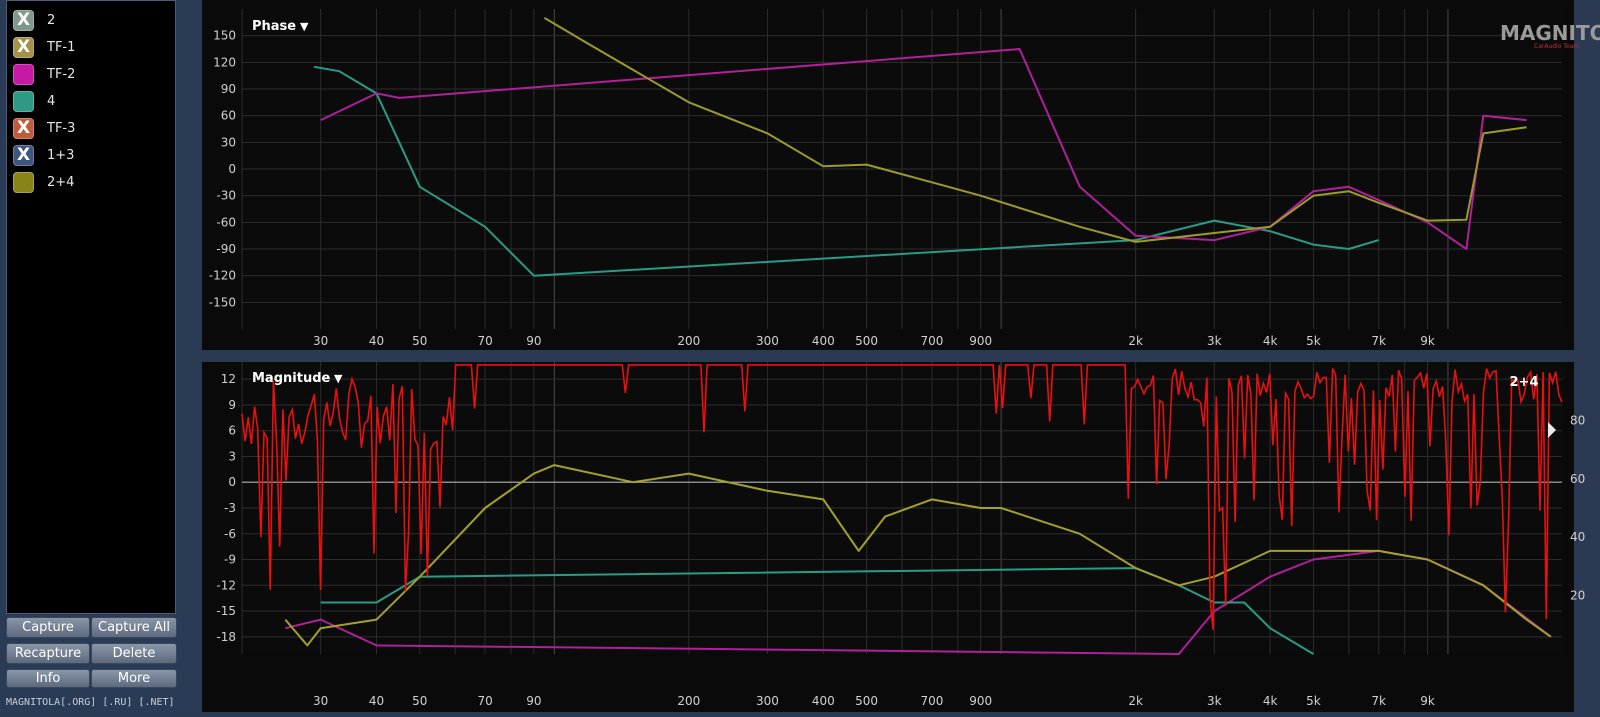 This screenshot has width=1600, height=717. Describe the element at coordinates (230, 508) in the screenshot. I see `magnitude-y-tick-label: -3` at that location.